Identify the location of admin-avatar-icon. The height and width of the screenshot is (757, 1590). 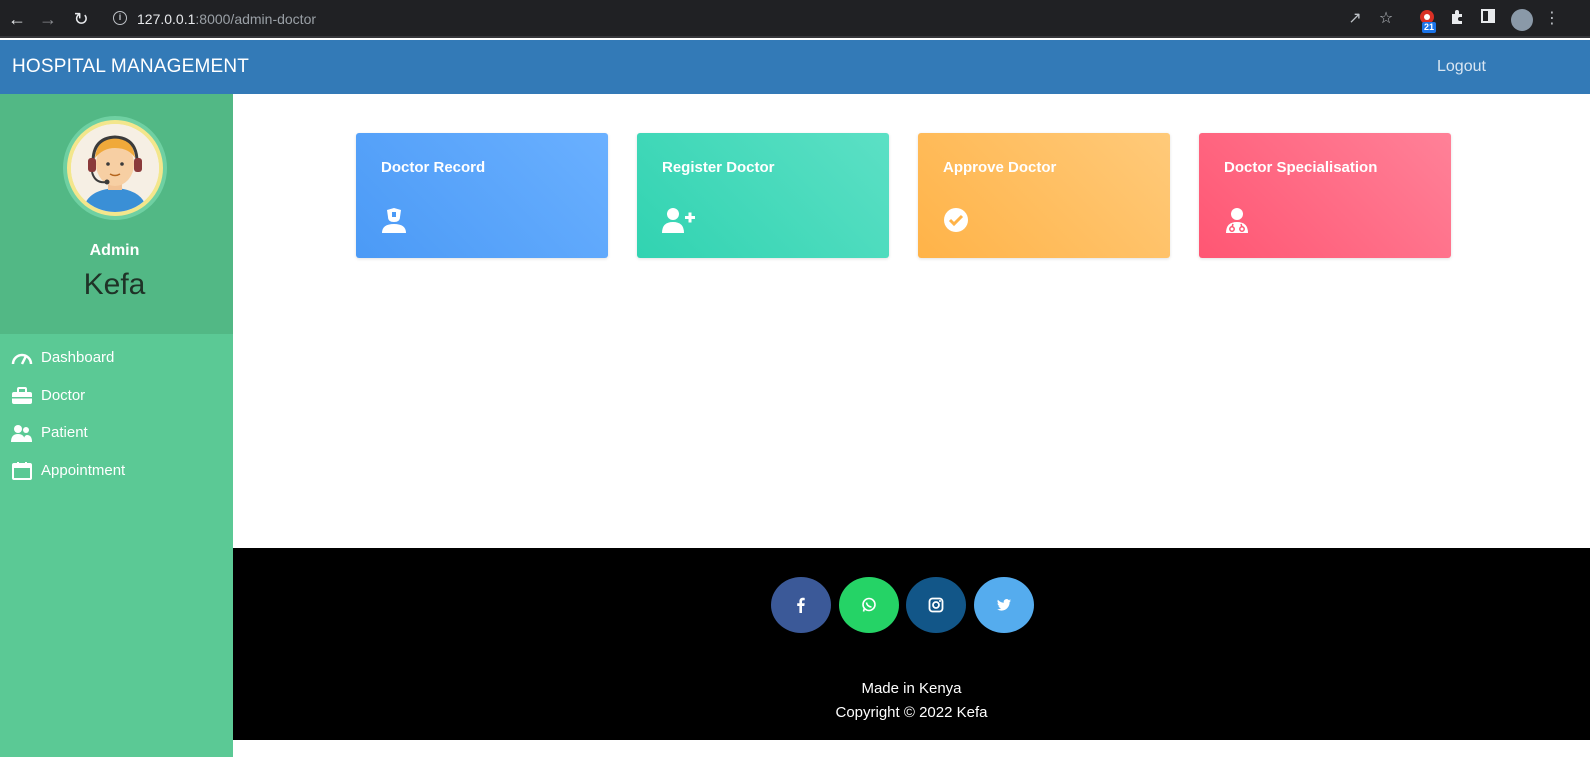
(115, 168).